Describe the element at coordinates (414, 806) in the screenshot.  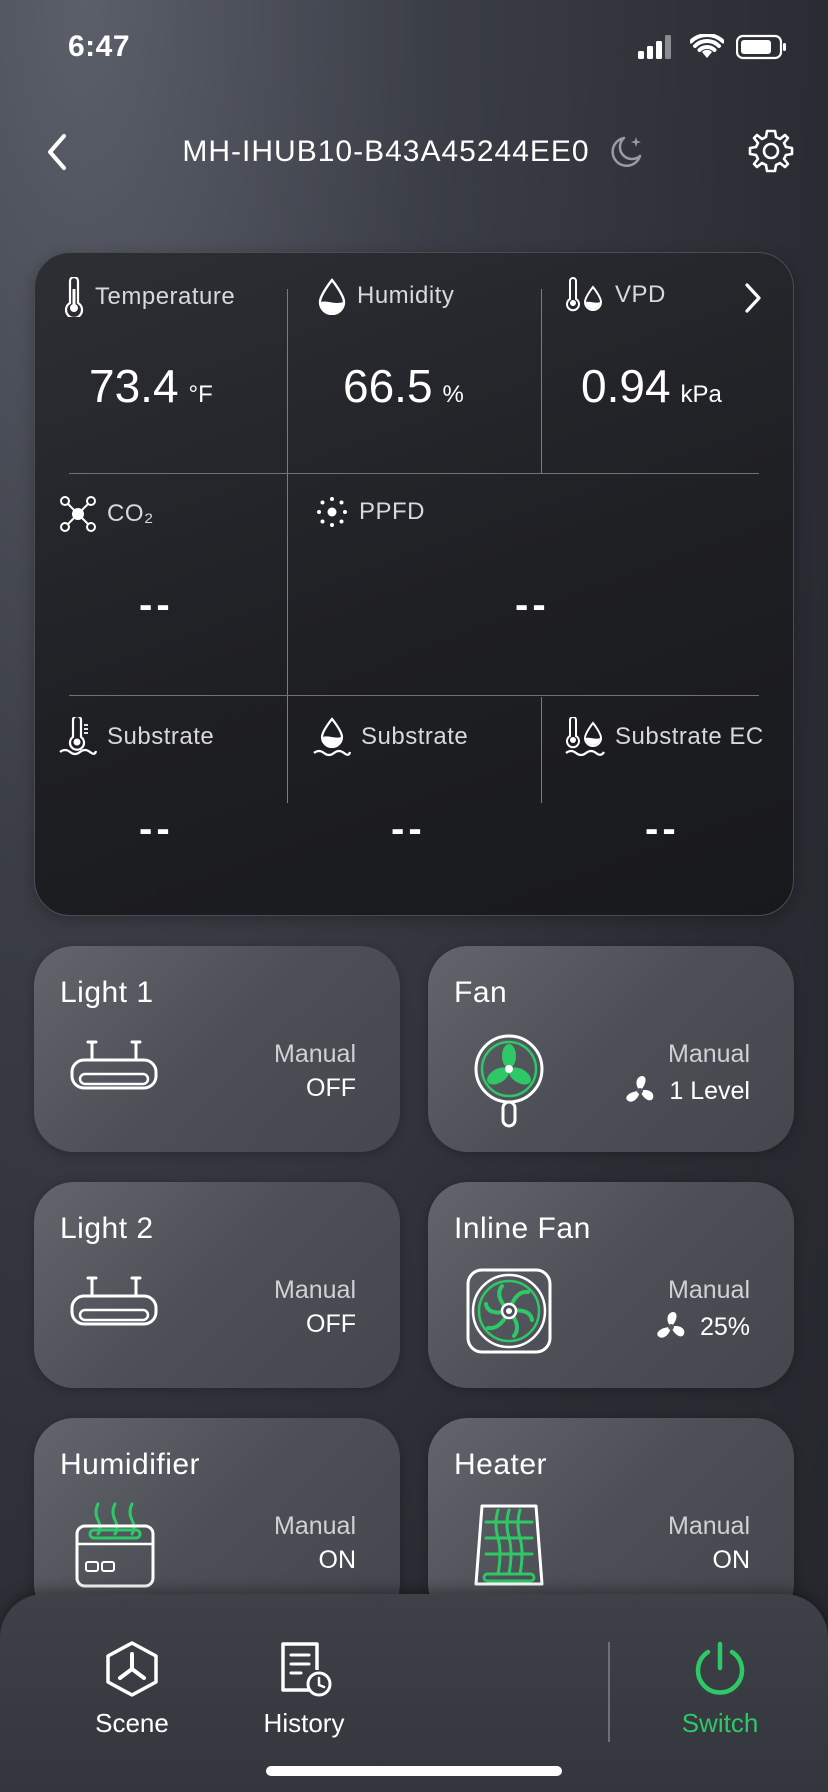
I see `substrate-humidity-cell: Substrate --` at that location.